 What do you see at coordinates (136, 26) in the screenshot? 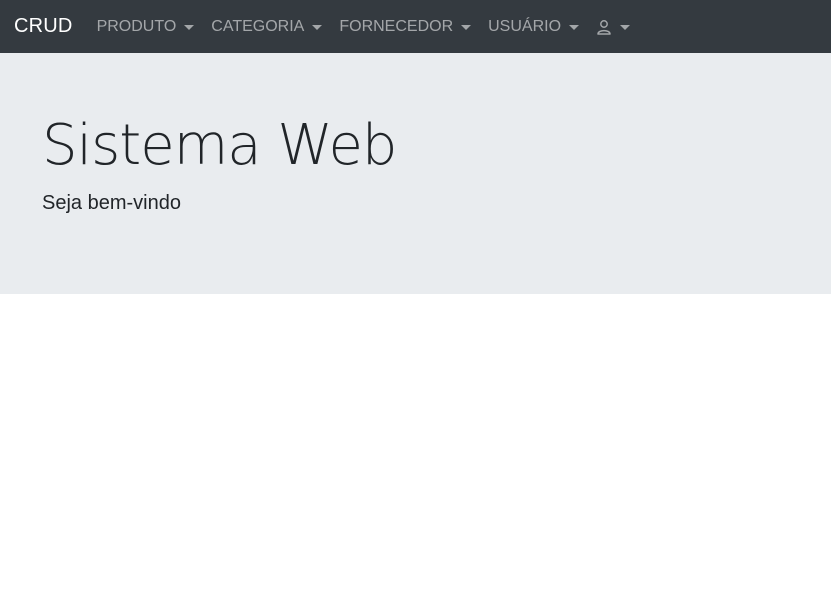
I see `nav-item-label: PRODUTO` at bounding box center [136, 26].